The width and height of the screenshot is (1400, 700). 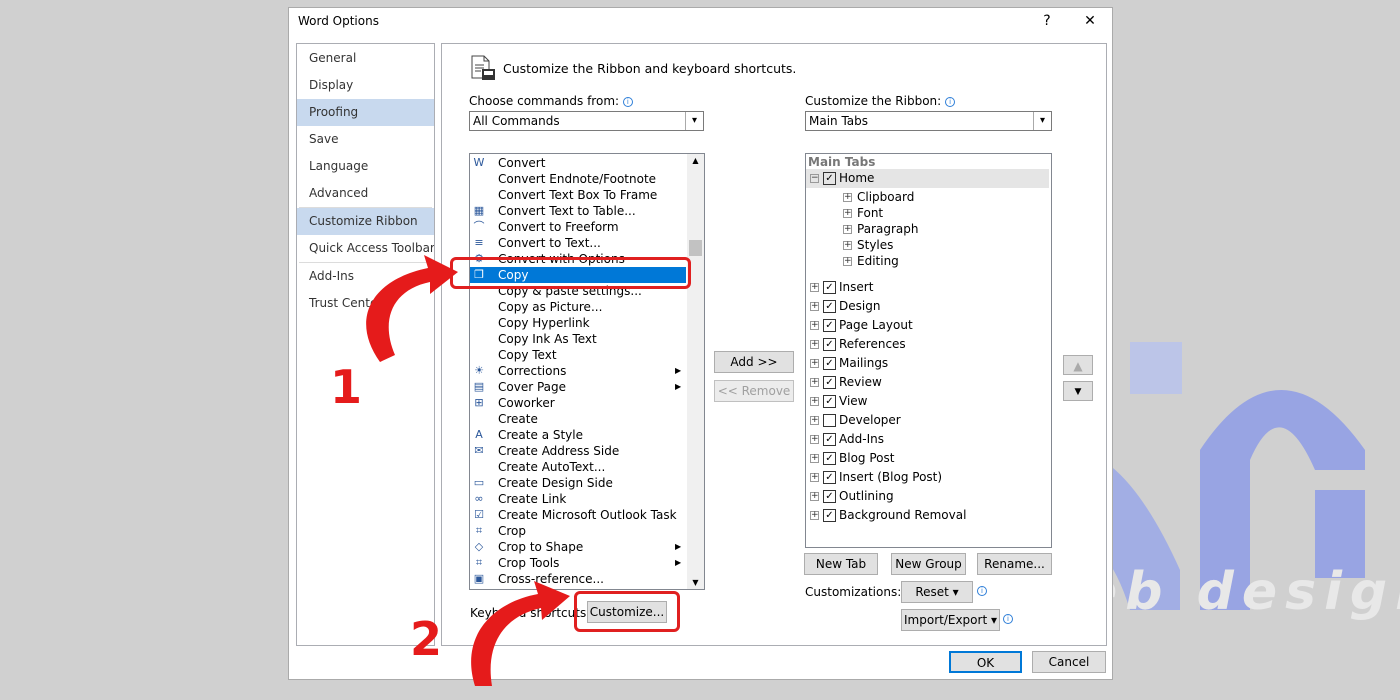 What do you see at coordinates (578, 355) in the screenshot?
I see `command-list-item: Copy Text` at bounding box center [578, 355].